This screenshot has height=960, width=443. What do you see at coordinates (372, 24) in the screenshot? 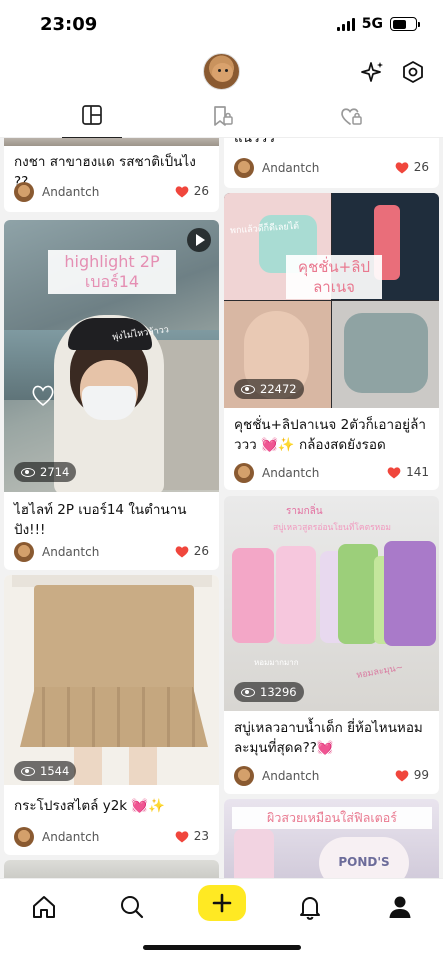
I see `network-type: 5G` at bounding box center [372, 24].